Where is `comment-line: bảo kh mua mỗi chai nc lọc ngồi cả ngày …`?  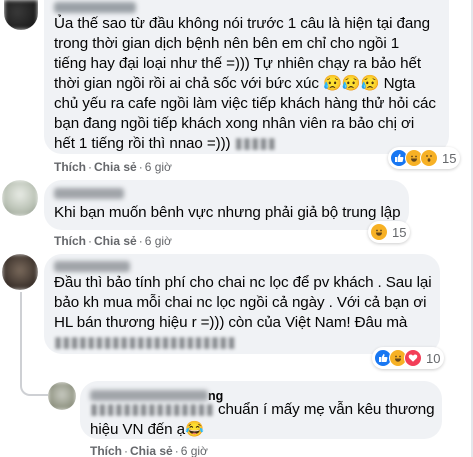 comment-line: bảo kh mua mỗi chai nc lọc ngồi cả ngày … is located at coordinates (240, 302).